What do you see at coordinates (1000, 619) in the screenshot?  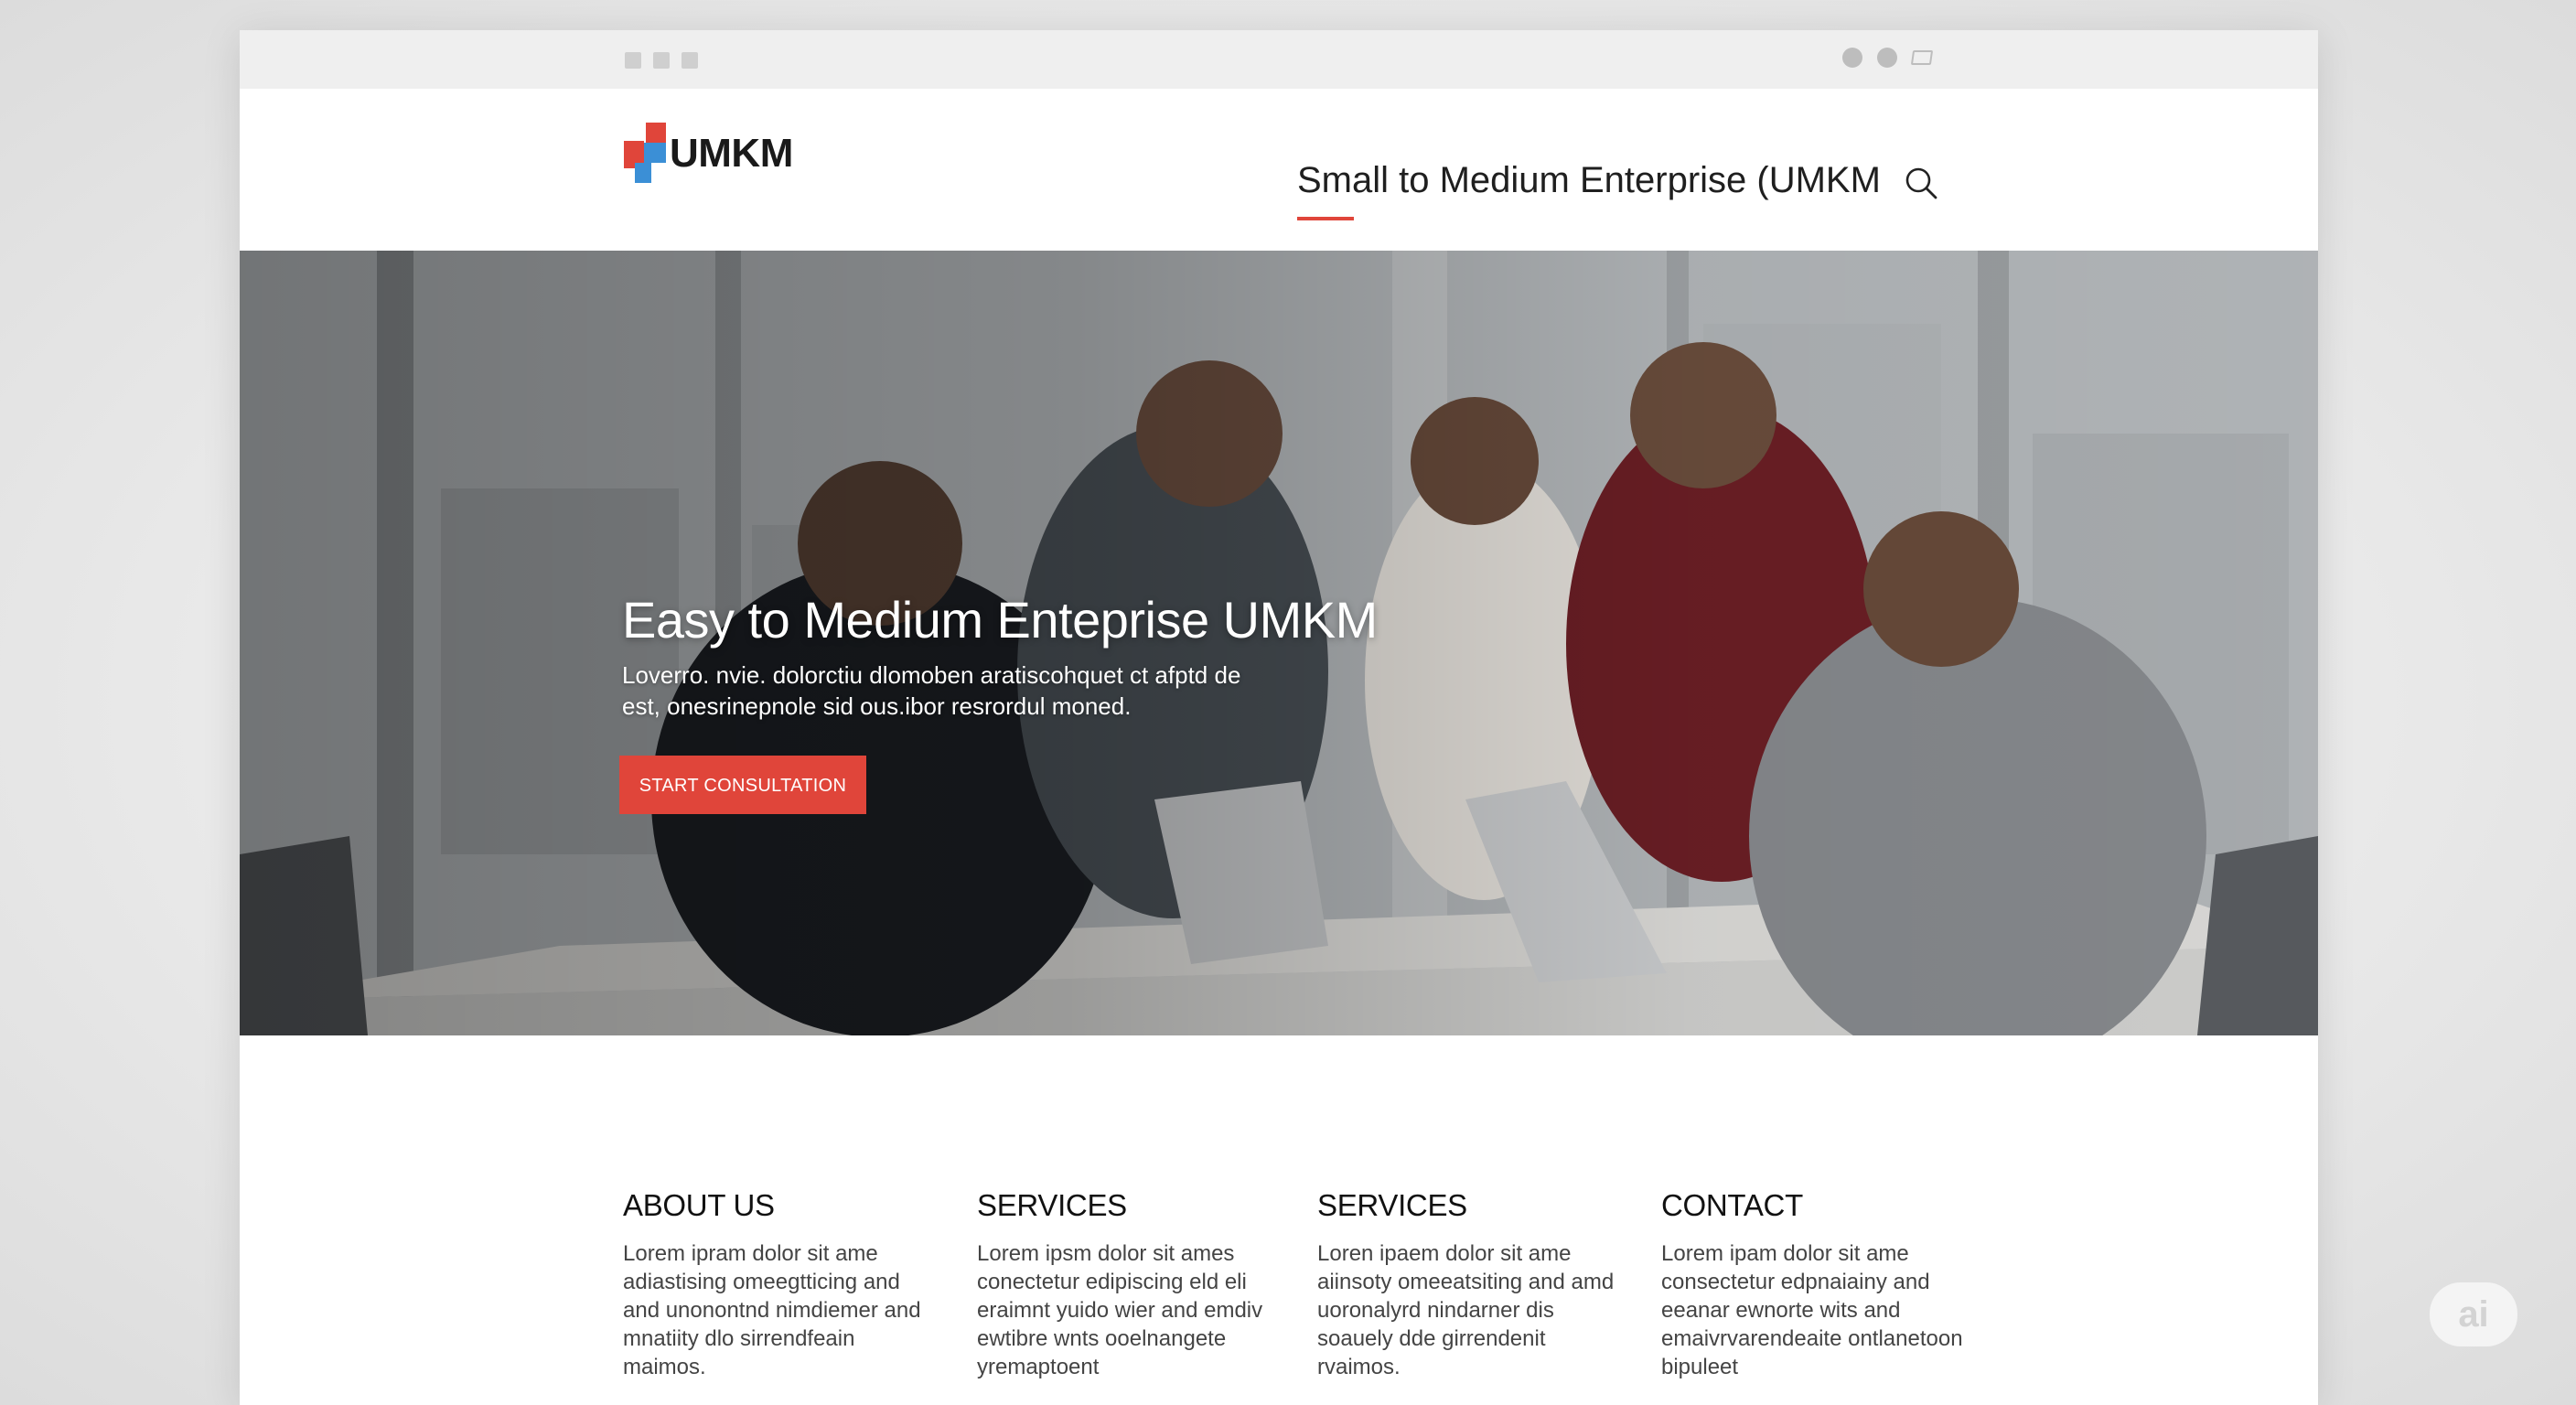 I see `hero-title: Easy to Medium Enteprise UMKM` at bounding box center [1000, 619].